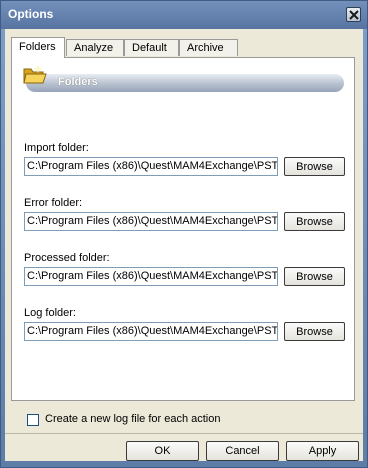 The image size is (368, 468). I want to click on title-bar: Options, so click(184, 15).